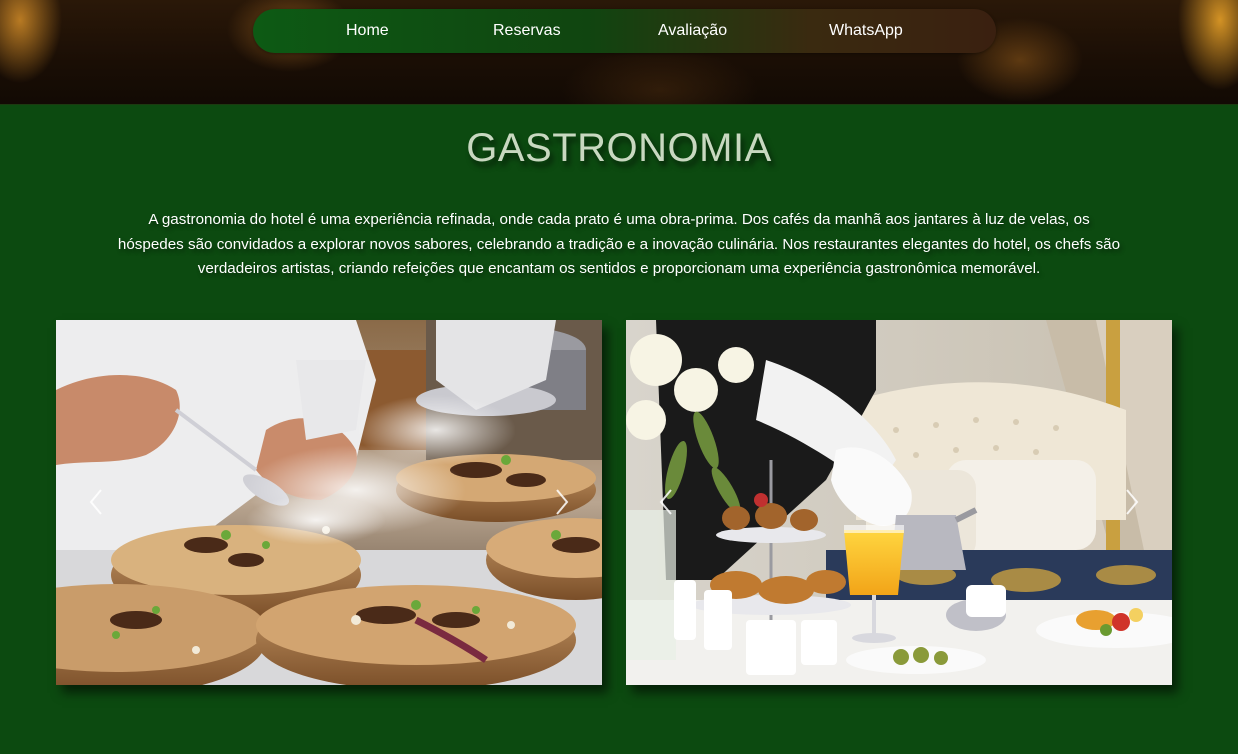  What do you see at coordinates (527, 31) in the screenshot?
I see `nav-reservas-link: Reservas` at bounding box center [527, 31].